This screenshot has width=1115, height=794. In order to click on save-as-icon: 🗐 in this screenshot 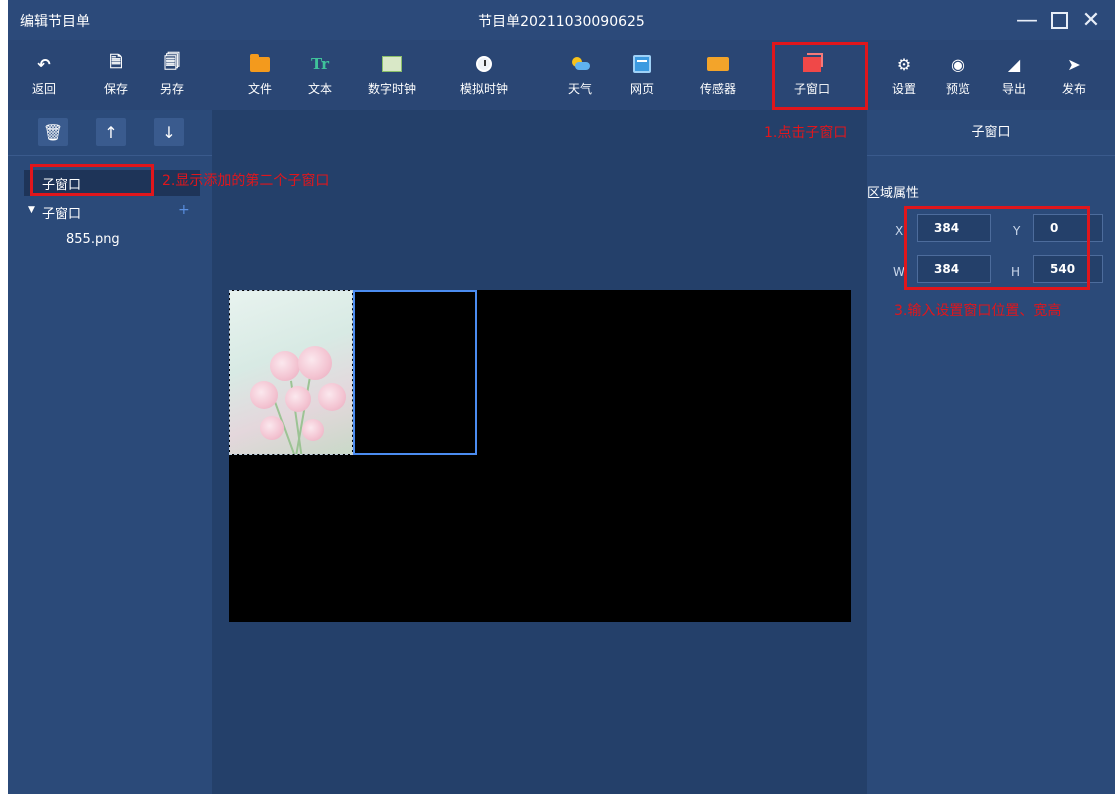, I will do `click(172, 61)`.